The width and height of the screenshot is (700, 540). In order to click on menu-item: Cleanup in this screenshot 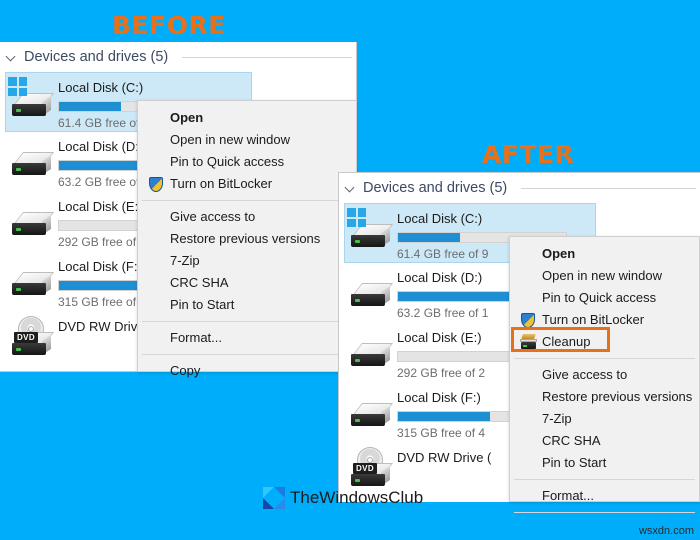, I will do `click(604, 342)`.